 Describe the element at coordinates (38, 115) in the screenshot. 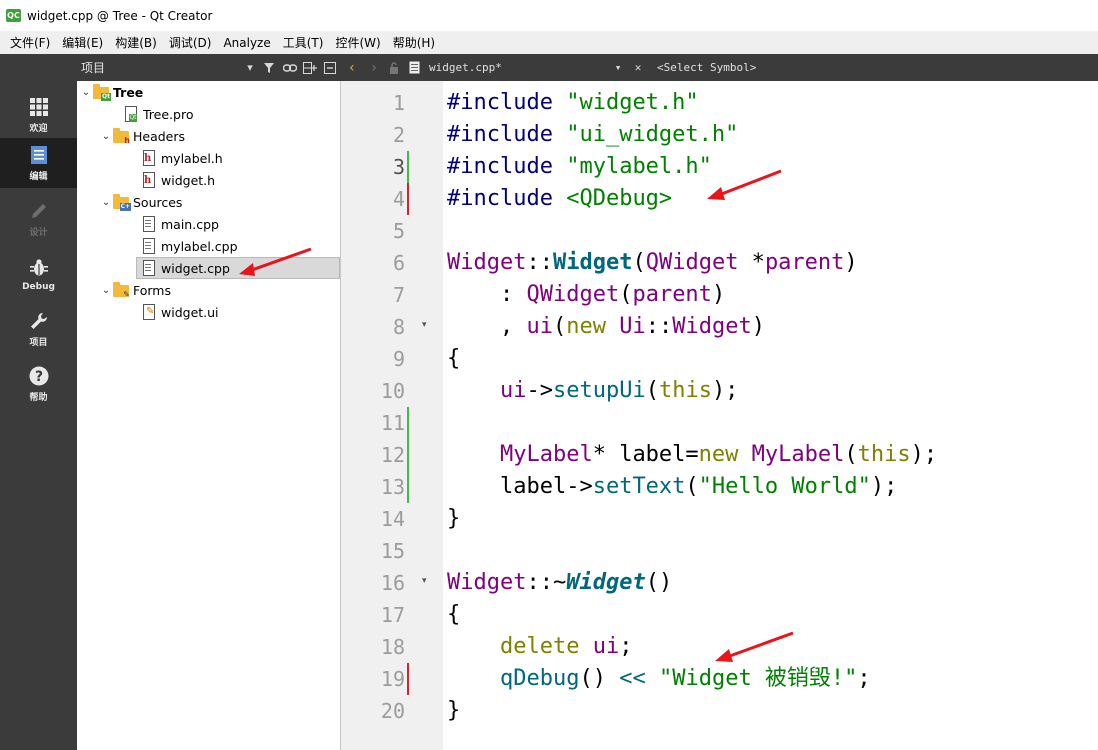

I see `mode-welcome: 欢迎` at that location.